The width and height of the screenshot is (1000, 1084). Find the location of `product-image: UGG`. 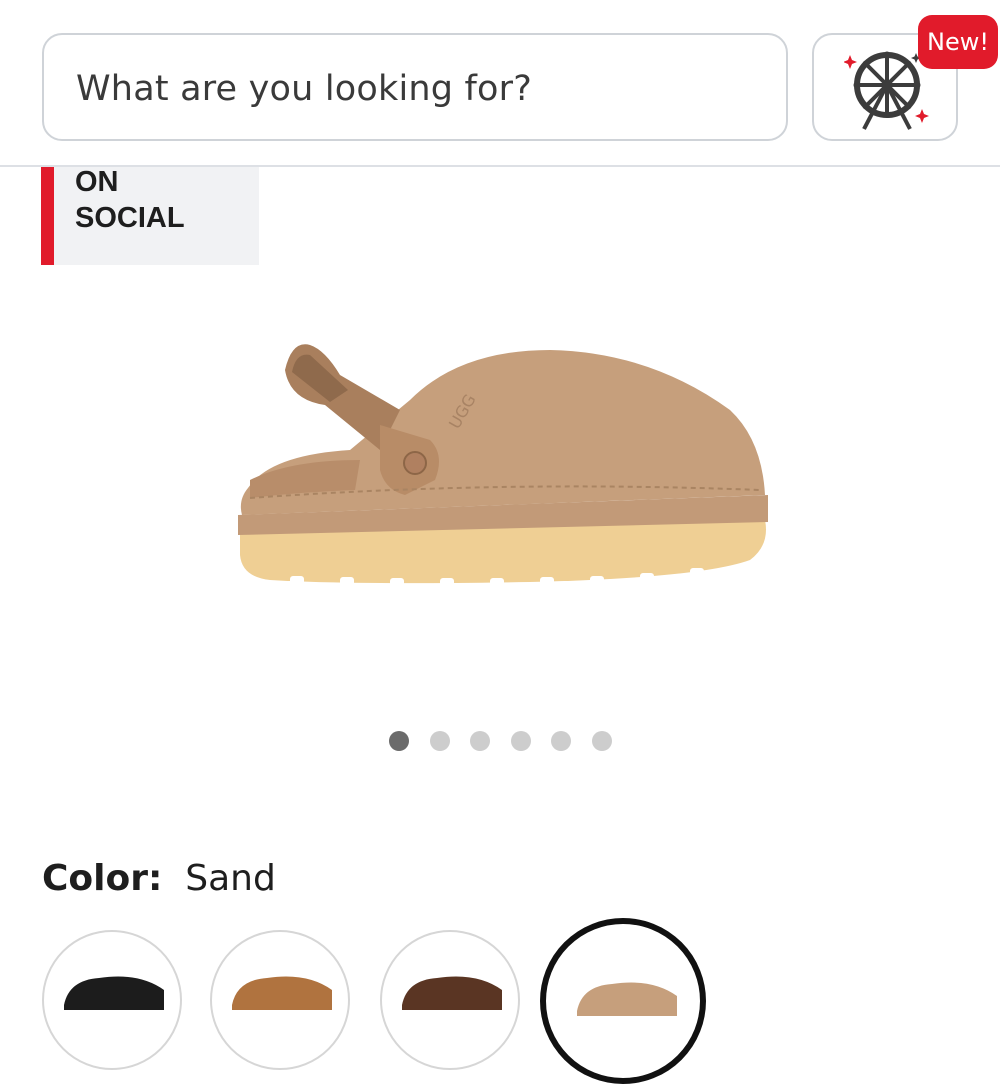

product-image: UGG is located at coordinates (500, 465).